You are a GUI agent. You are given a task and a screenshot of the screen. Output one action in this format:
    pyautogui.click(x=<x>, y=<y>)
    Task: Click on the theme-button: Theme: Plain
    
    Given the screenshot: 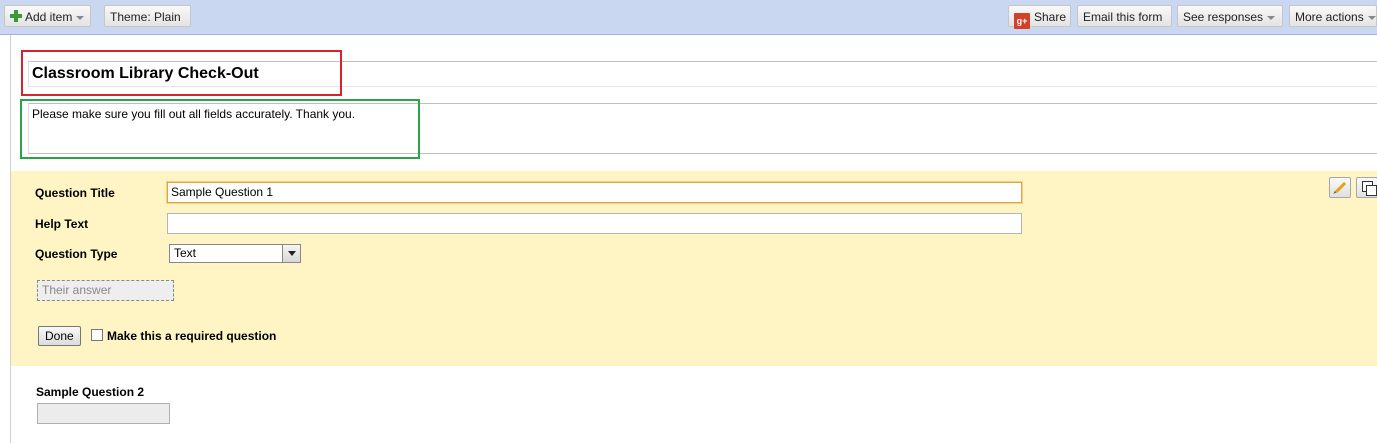 What is the action you would take?
    pyautogui.click(x=147, y=16)
    